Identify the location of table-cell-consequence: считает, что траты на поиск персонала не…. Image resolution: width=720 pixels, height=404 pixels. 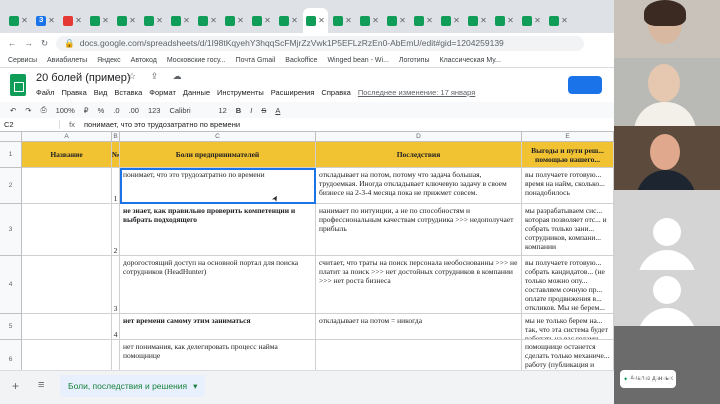
(419, 285).